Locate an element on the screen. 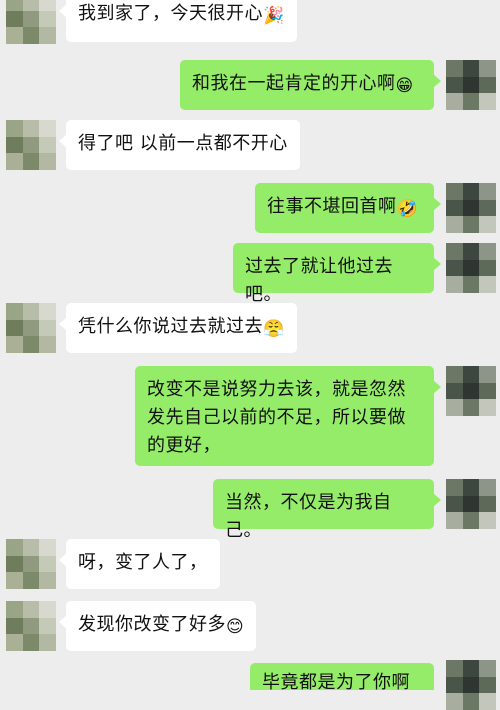 This screenshot has width=500, height=710. message-bubble: 我到家了，今天很开心🎉 is located at coordinates (178, 21).